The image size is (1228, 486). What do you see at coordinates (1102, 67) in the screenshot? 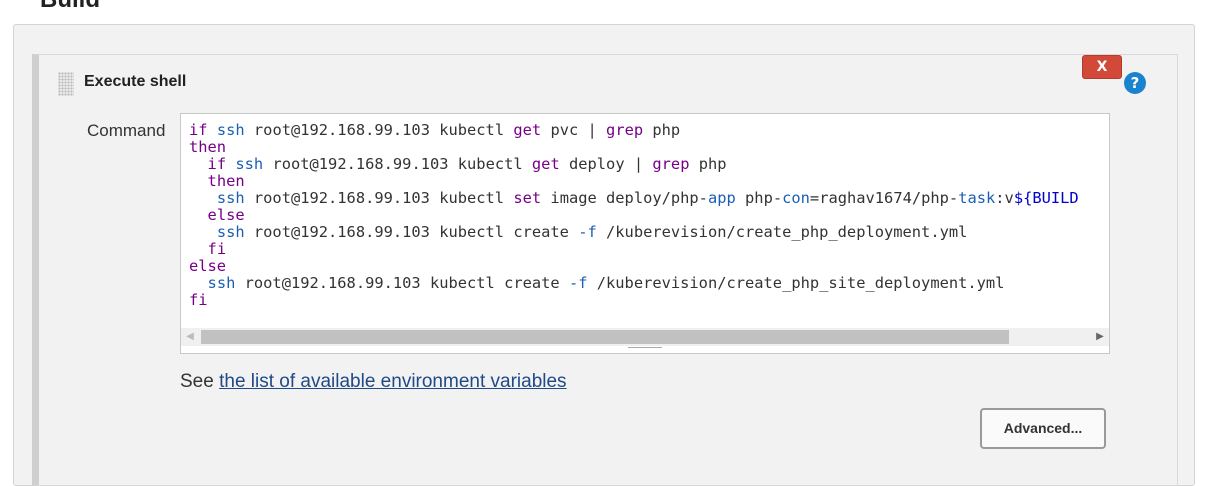
I see `delete-step-button: X` at bounding box center [1102, 67].